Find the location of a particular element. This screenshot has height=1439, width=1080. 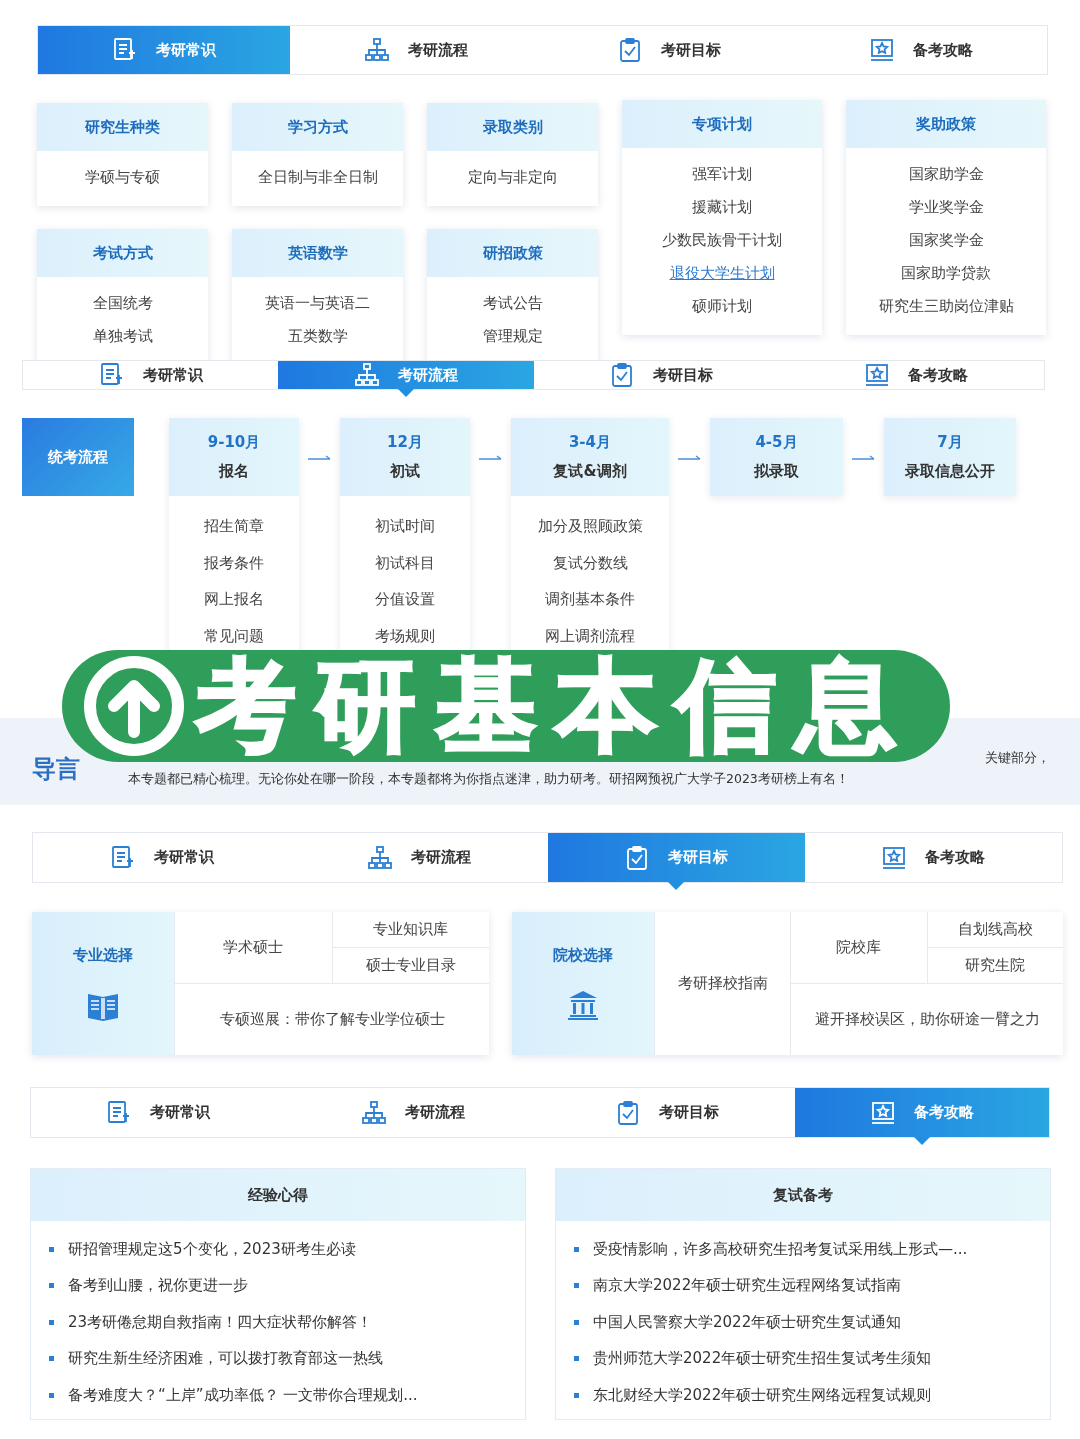

step-link: 招生简章 is located at coordinates (234, 526).